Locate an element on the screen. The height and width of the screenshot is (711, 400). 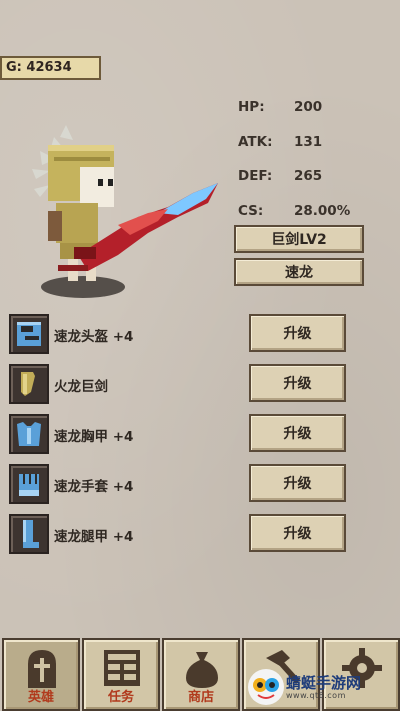
equipment-row-greaves: 速龙腿甲 +4 升级 is located at coordinates (179, 534).